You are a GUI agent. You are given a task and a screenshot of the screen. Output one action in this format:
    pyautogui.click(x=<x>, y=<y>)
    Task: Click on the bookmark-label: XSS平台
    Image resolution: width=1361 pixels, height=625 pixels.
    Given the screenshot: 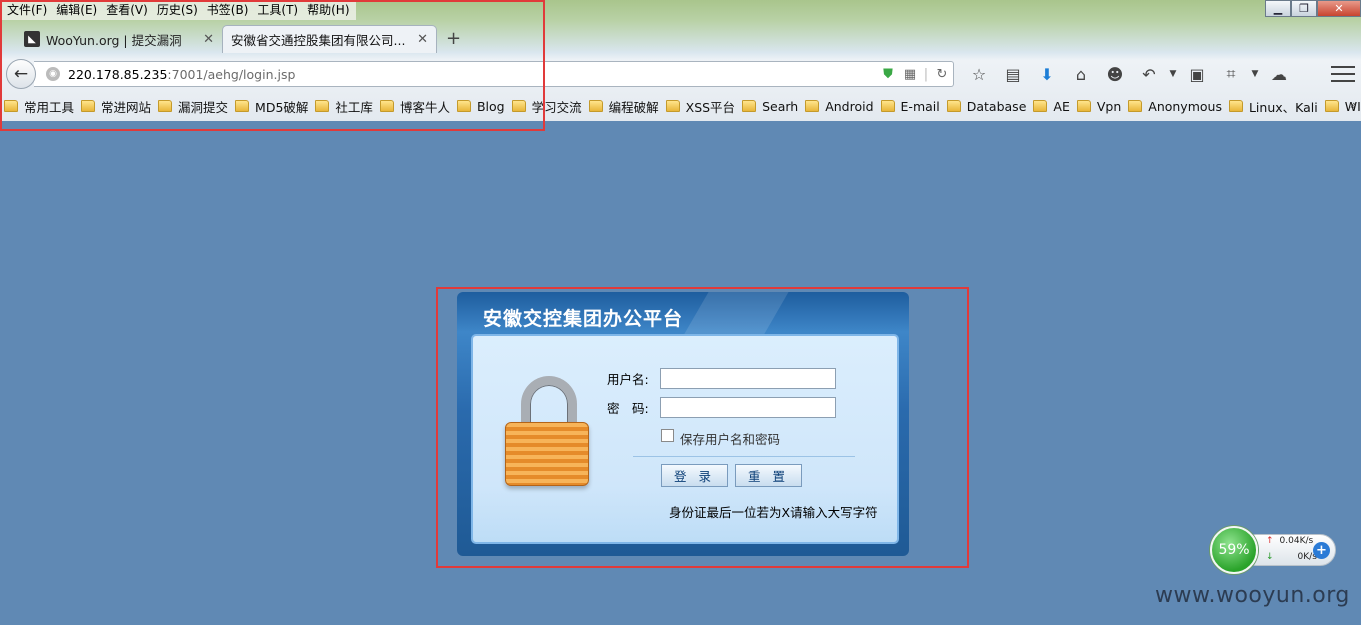 What is the action you would take?
    pyautogui.click(x=710, y=107)
    